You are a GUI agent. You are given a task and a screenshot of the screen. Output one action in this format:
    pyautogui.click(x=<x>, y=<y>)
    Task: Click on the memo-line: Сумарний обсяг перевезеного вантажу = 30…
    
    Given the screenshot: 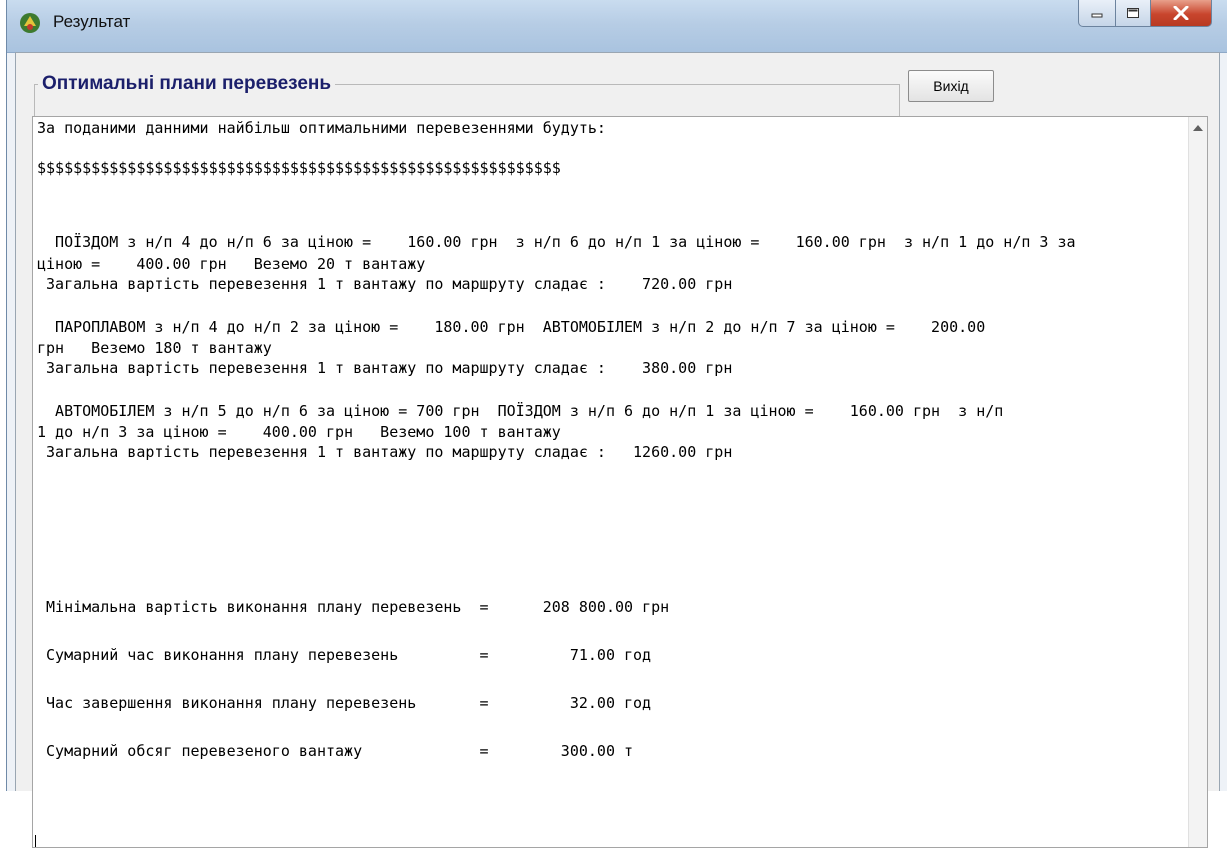 What is the action you would take?
    pyautogui.click(x=335, y=751)
    